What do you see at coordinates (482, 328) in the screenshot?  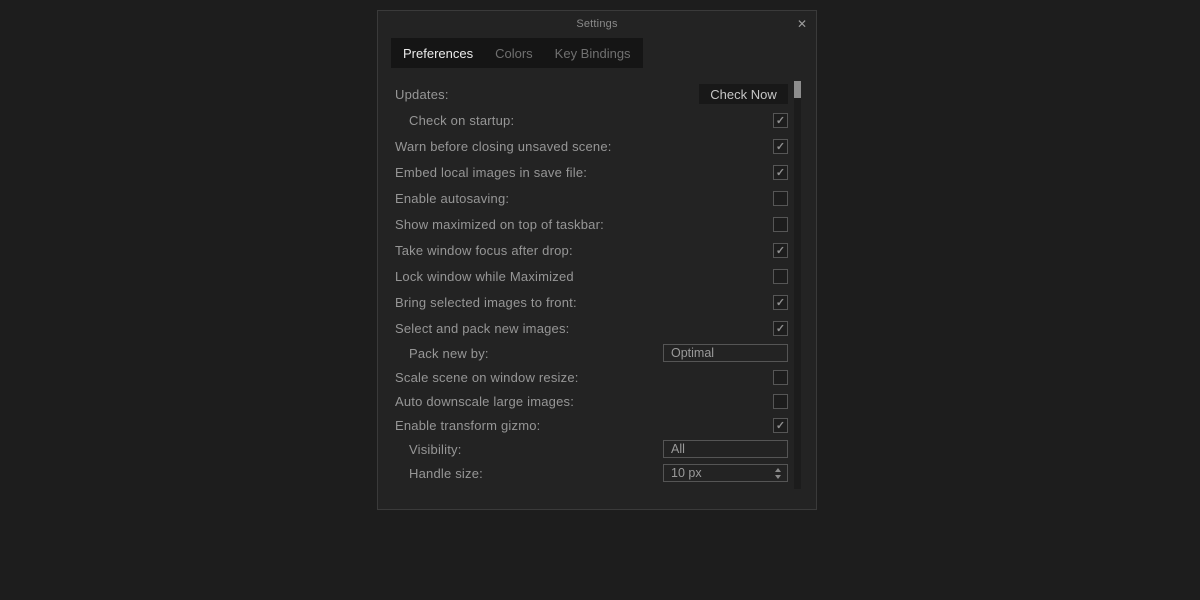 I see `select-and-pack-new-images-label: Select and pack new images:` at bounding box center [482, 328].